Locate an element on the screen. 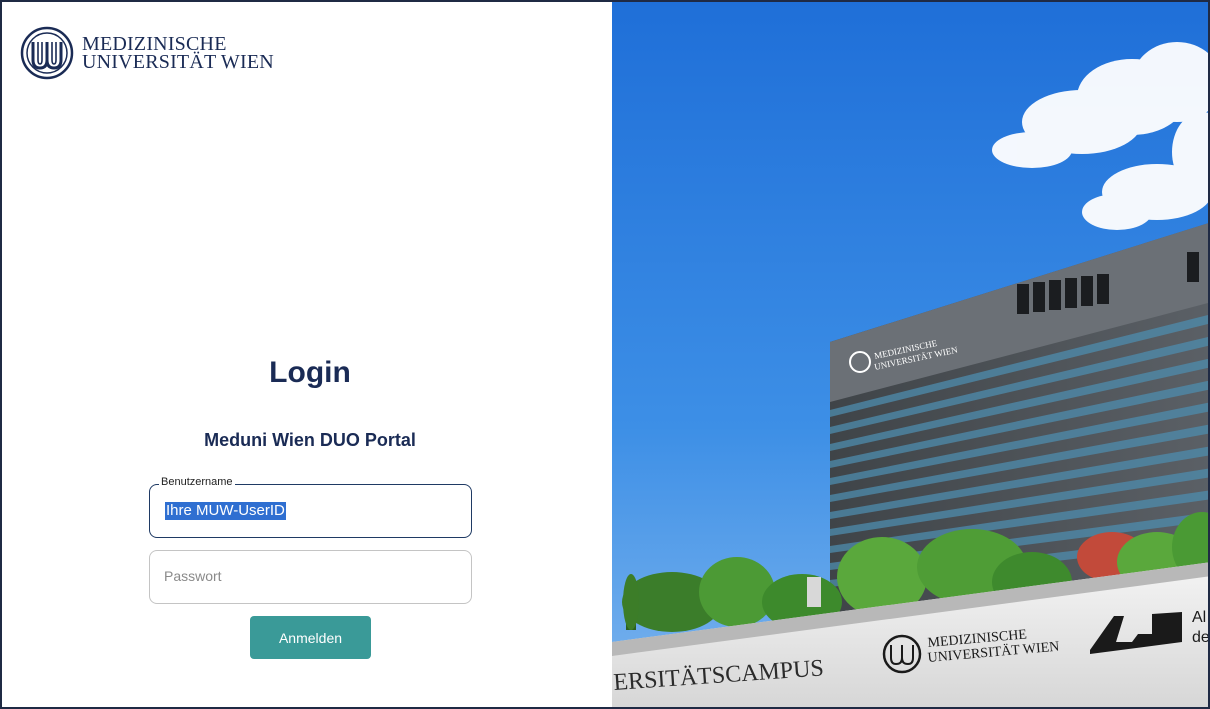 The height and width of the screenshot is (709, 1210). portal-subtitle: Meduni Wien DUO Portal is located at coordinates (310, 440).